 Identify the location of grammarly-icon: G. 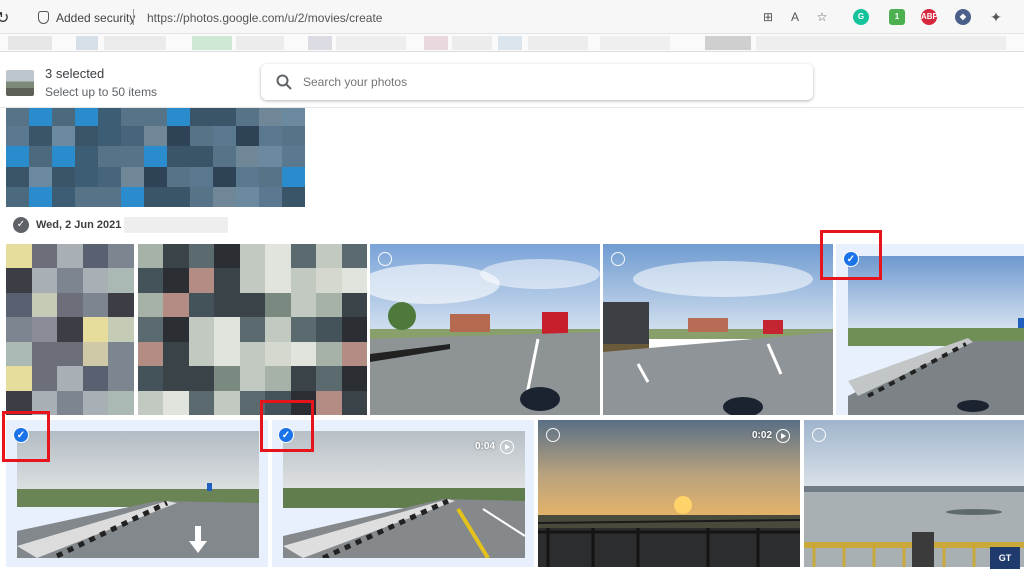
(861, 17).